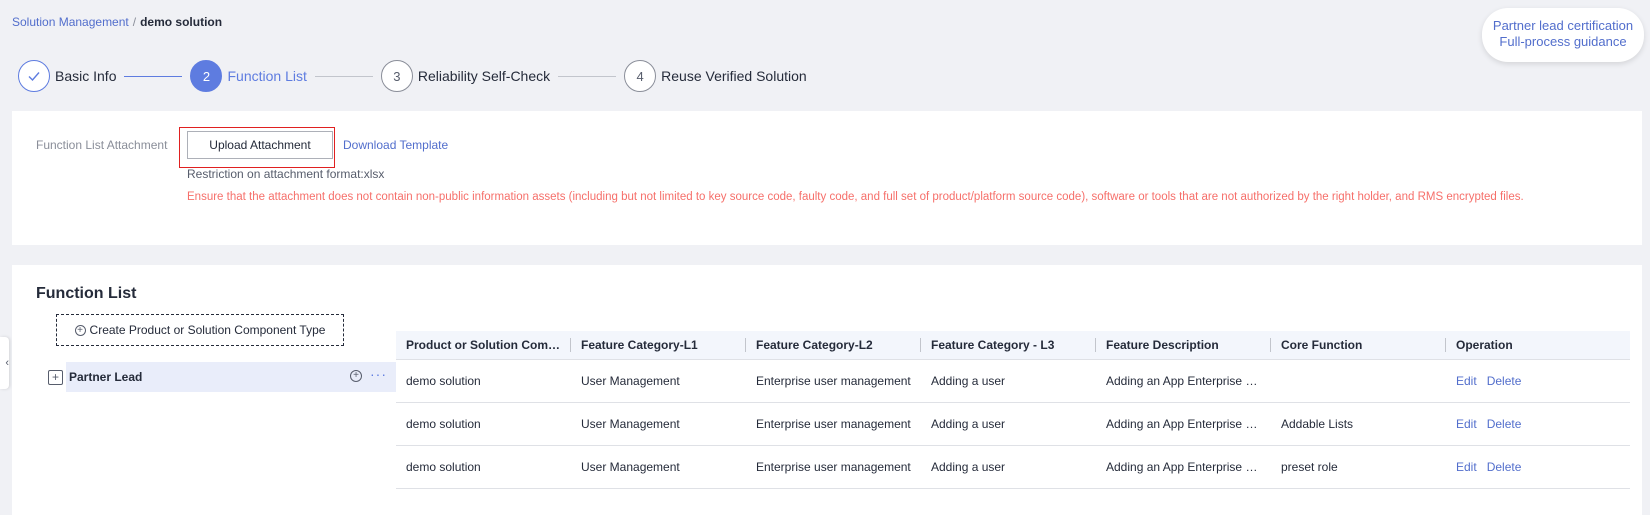  Describe the element at coordinates (206, 76) in the screenshot. I see `step-number: 2` at that location.